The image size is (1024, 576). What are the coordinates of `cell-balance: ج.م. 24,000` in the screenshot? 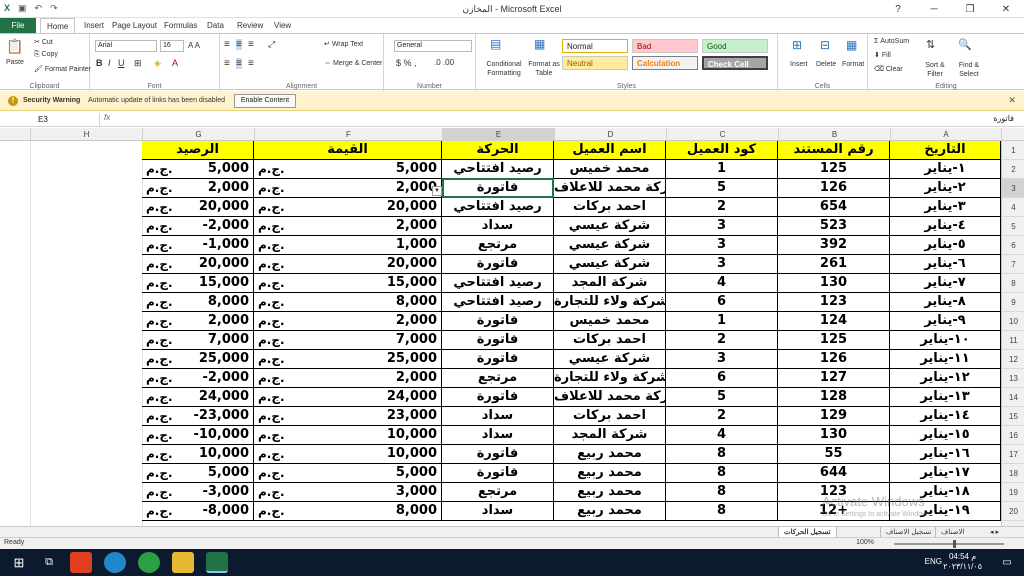 It's located at (198, 397).